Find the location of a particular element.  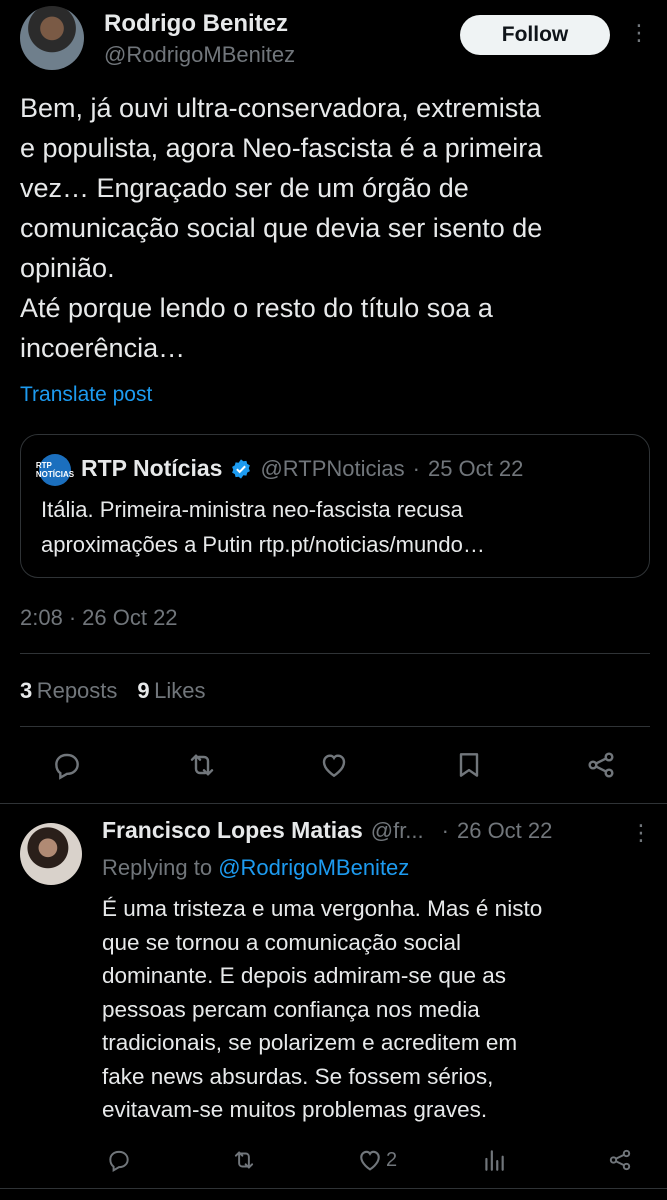

reply-more-options-icon: ⋮ is located at coordinates (641, 833).